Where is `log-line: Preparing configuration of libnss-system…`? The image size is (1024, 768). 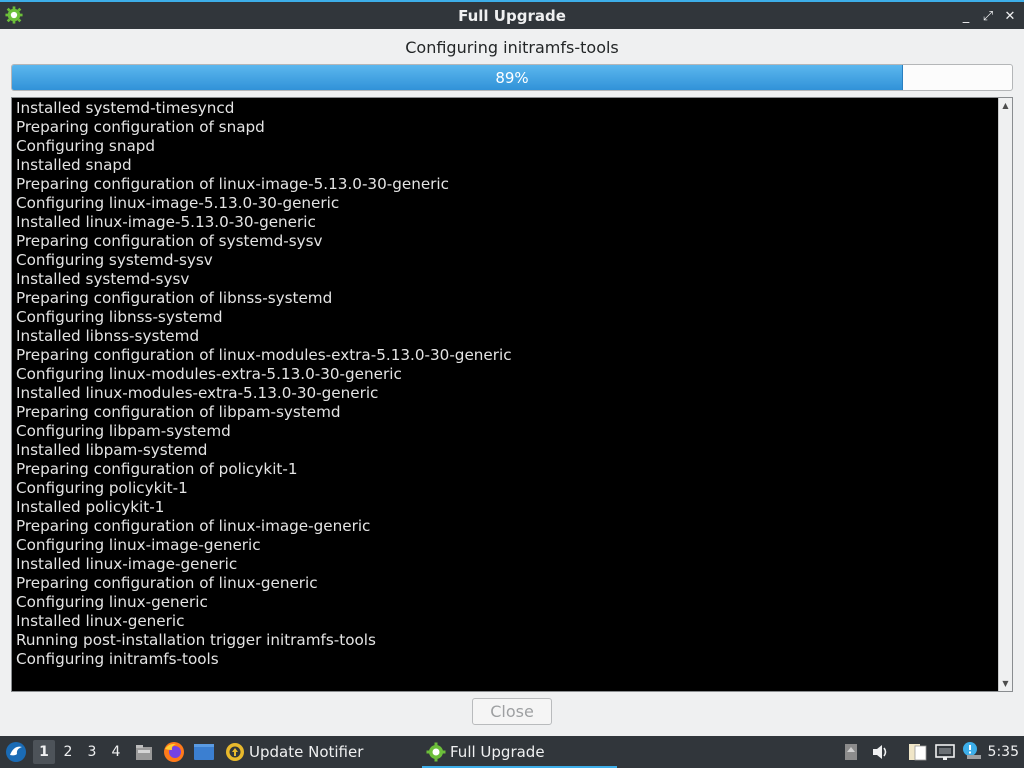 log-line: Preparing configuration of libnss-system… is located at coordinates (174, 298).